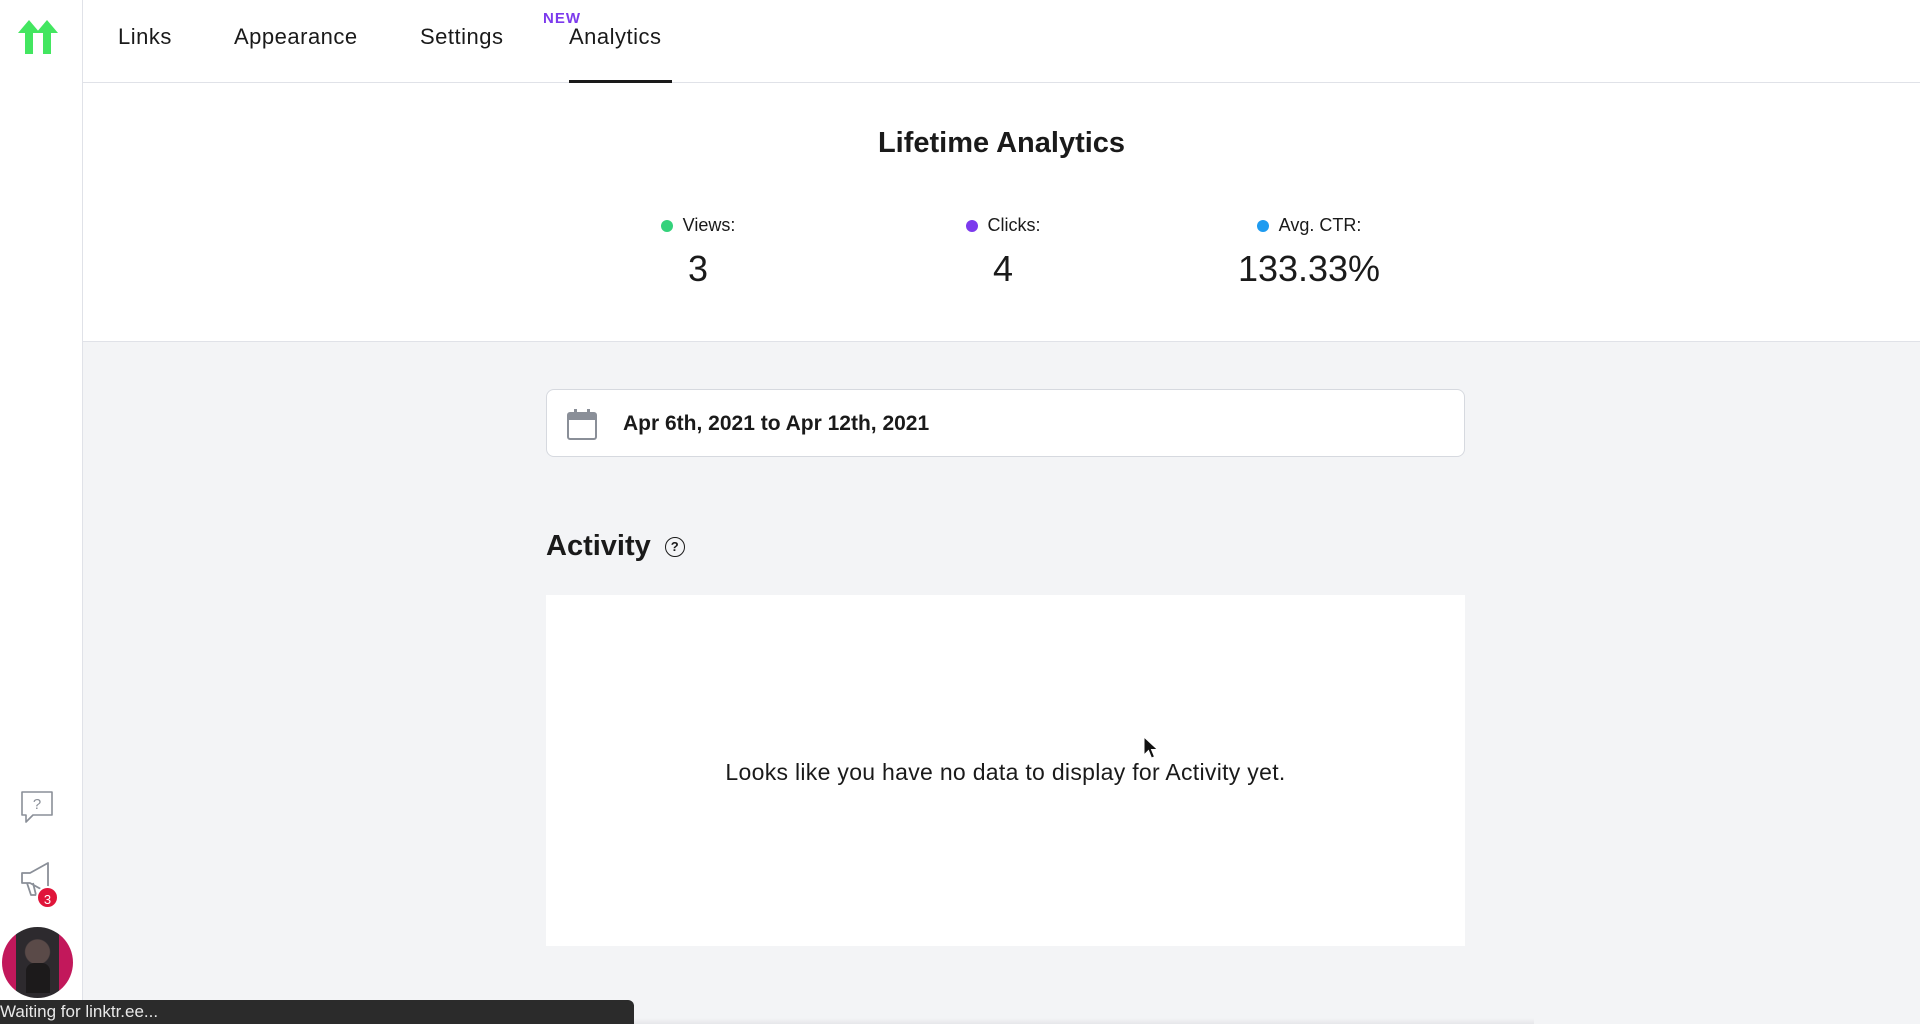  What do you see at coordinates (598, 546) in the screenshot?
I see `activity-title: Activity` at bounding box center [598, 546].